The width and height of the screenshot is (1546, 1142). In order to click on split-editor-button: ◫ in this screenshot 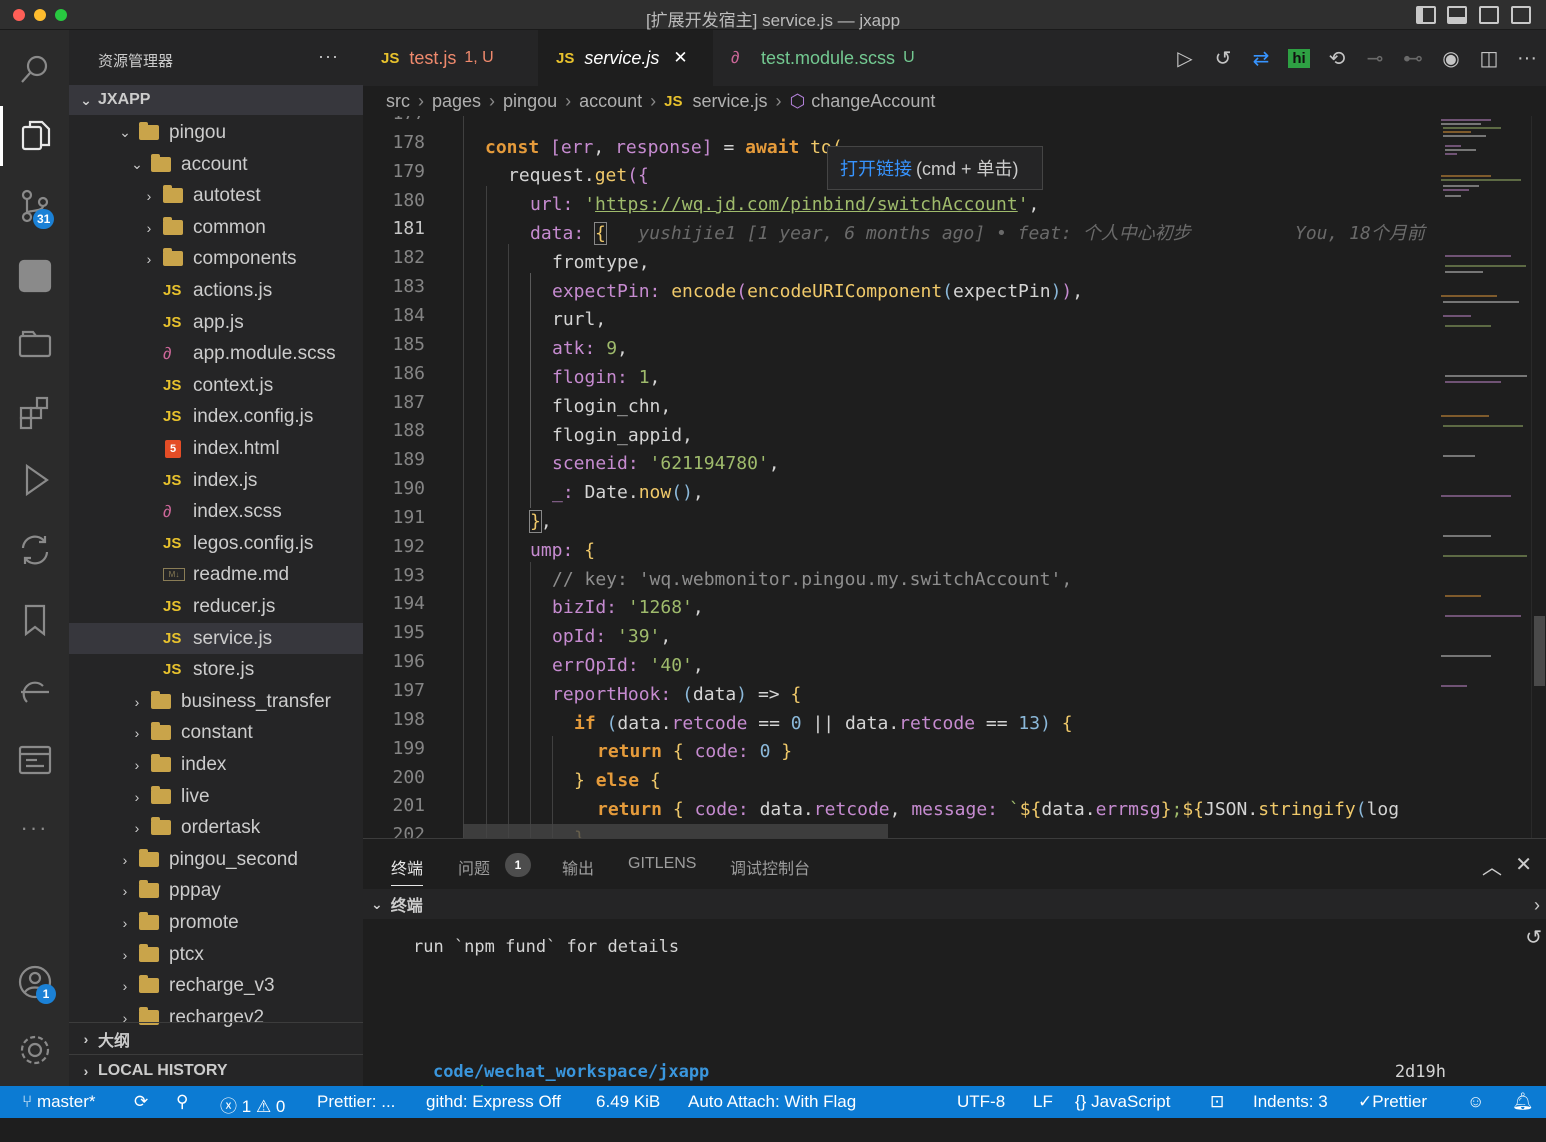, I will do `click(1489, 58)`.